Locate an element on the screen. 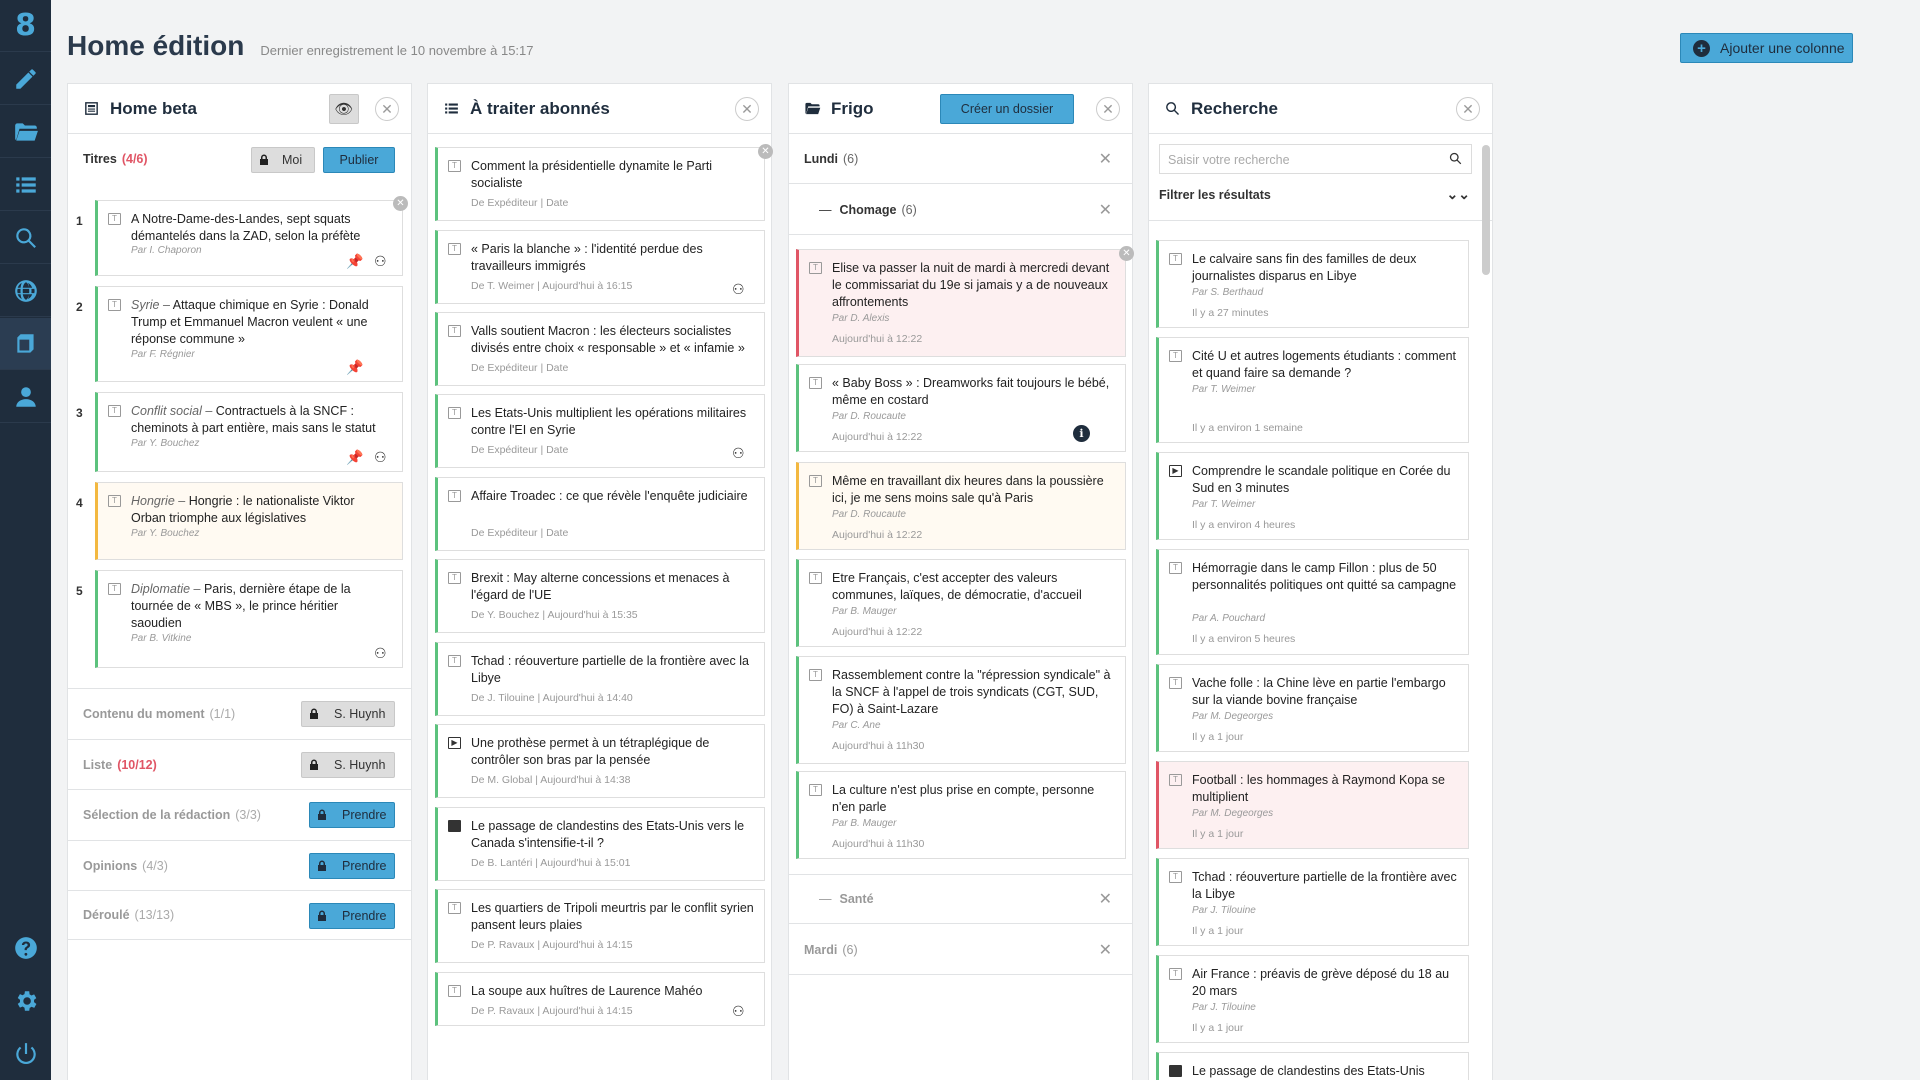 The height and width of the screenshot is (1080, 1920). group-sante: — Santé ✕ is located at coordinates (960, 899).